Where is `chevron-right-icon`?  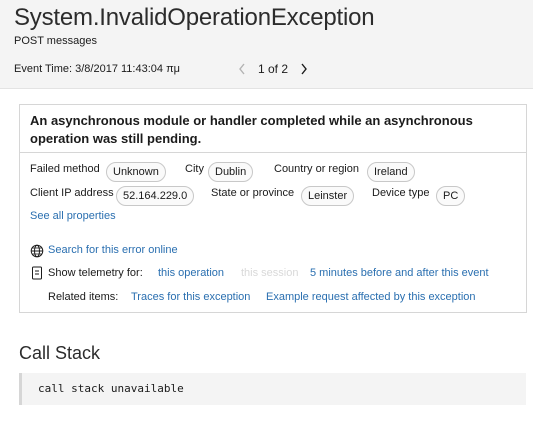
chevron-right-icon is located at coordinates (304, 69).